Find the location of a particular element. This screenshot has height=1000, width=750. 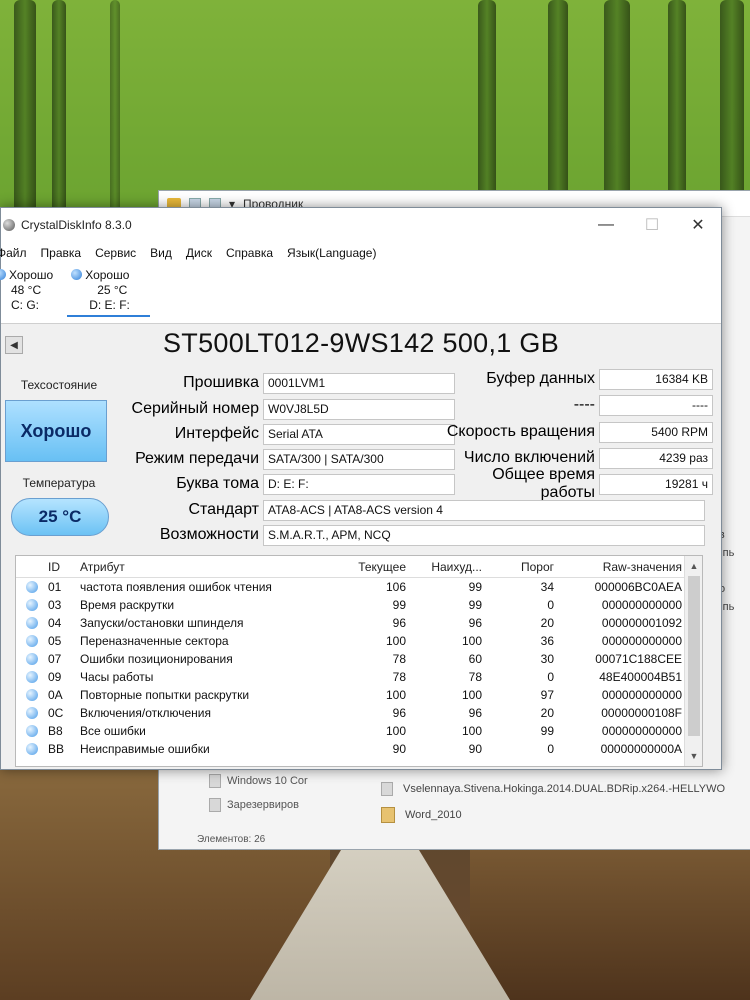

cell-id: 0A is located at coordinates (55, 695).